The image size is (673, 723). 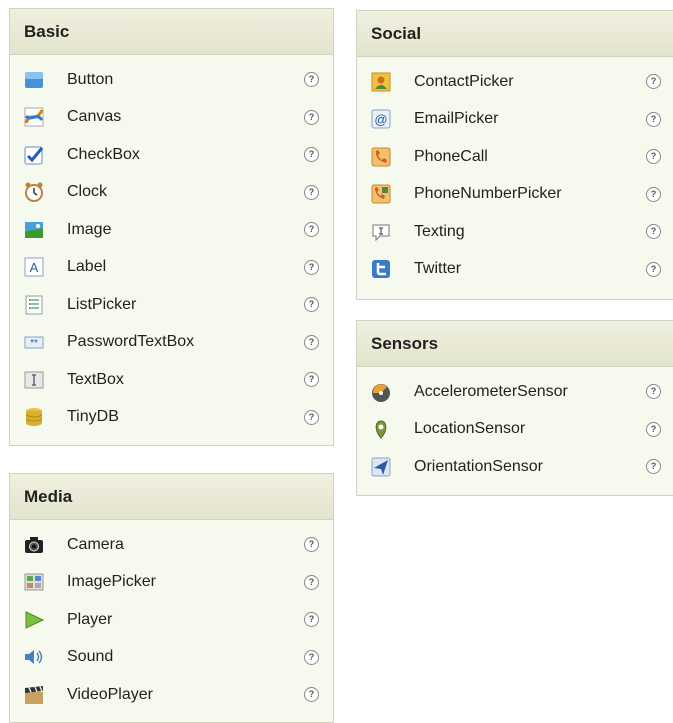 What do you see at coordinates (438, 269) in the screenshot?
I see `palette-item-label: Twitter` at bounding box center [438, 269].